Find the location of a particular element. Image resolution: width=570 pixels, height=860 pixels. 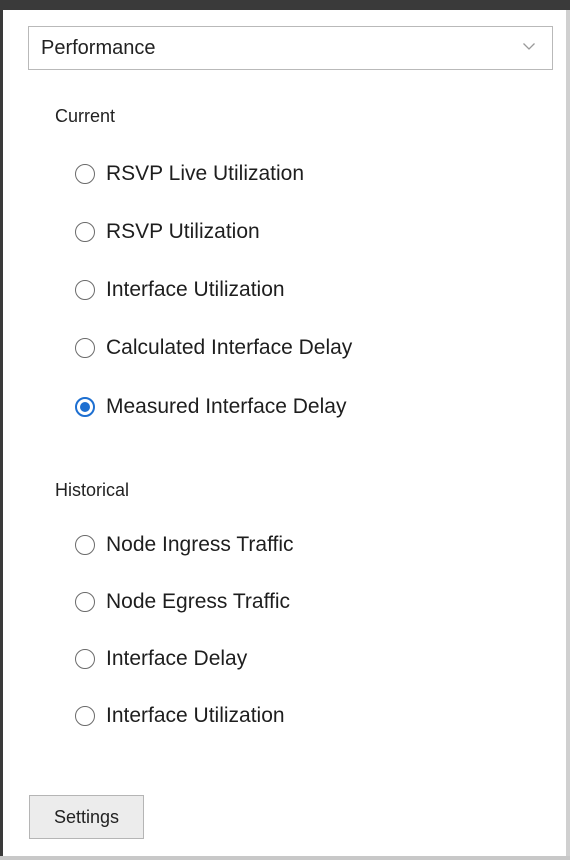

radio-option-measured-interface-delay: Measured Interface Delay is located at coordinates (210, 407).